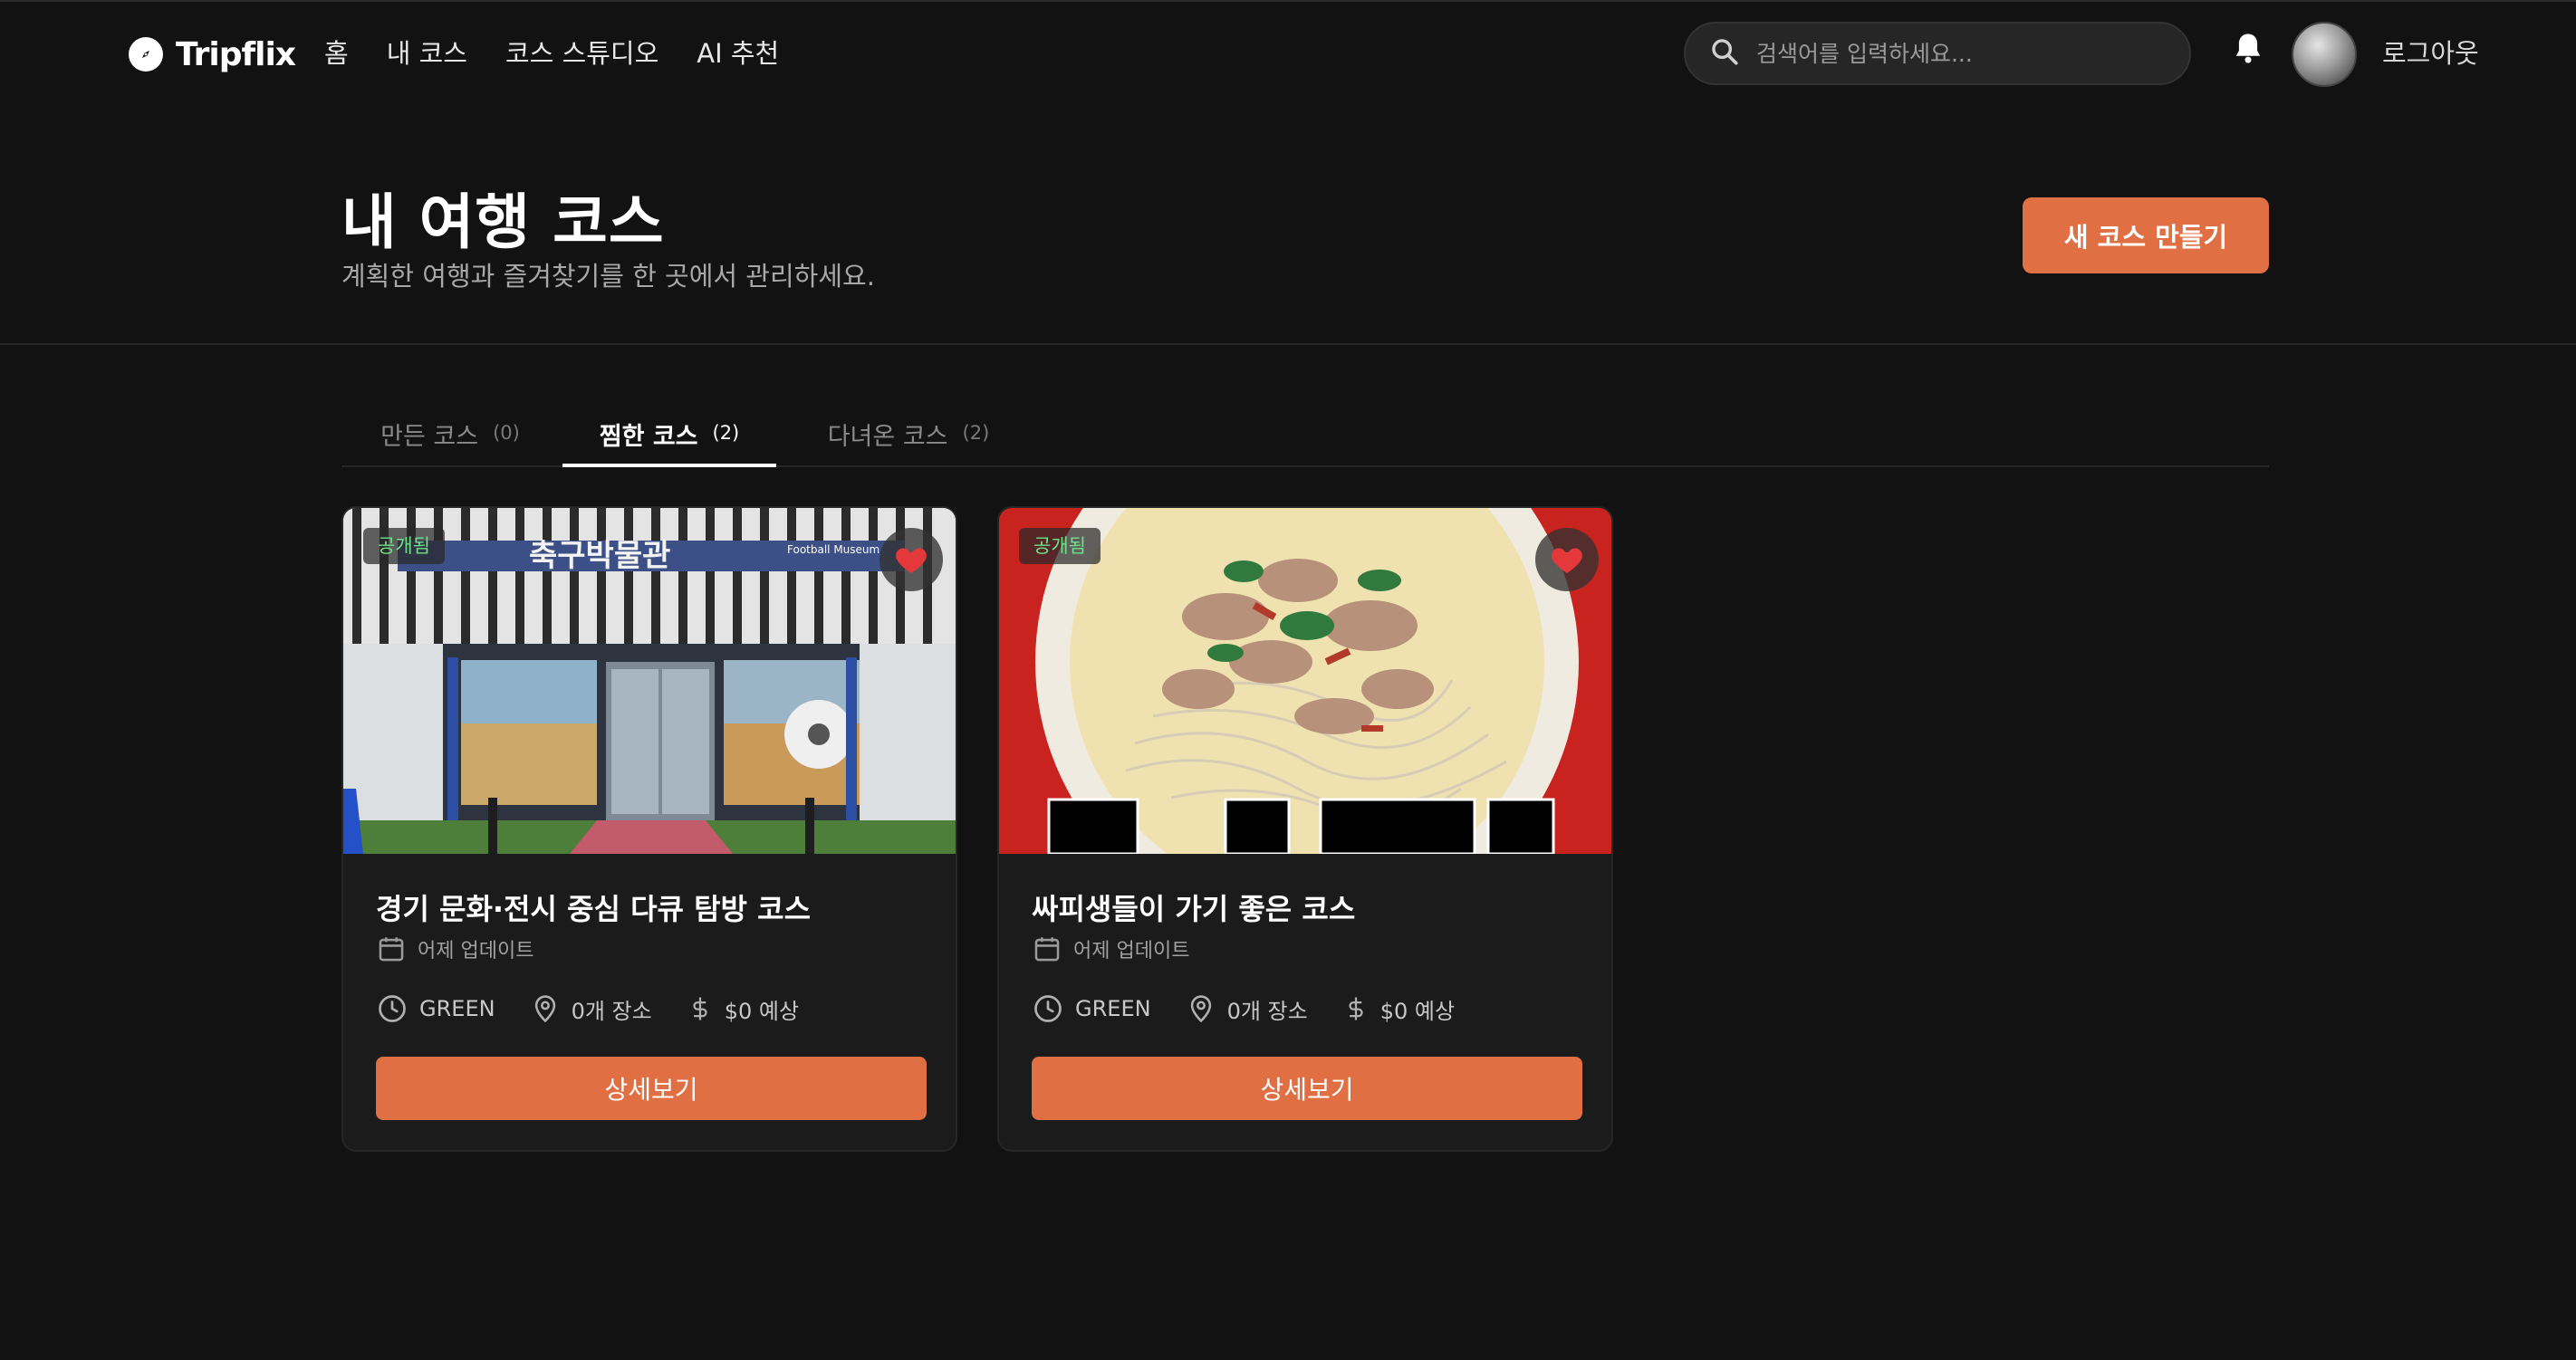 The width and height of the screenshot is (2576, 1360). Describe the element at coordinates (1305, 432) in the screenshot. I see `course-tabs: 만든 코스 (0) 찜한 코스 (2) 다녀온 코스 (2)` at that location.